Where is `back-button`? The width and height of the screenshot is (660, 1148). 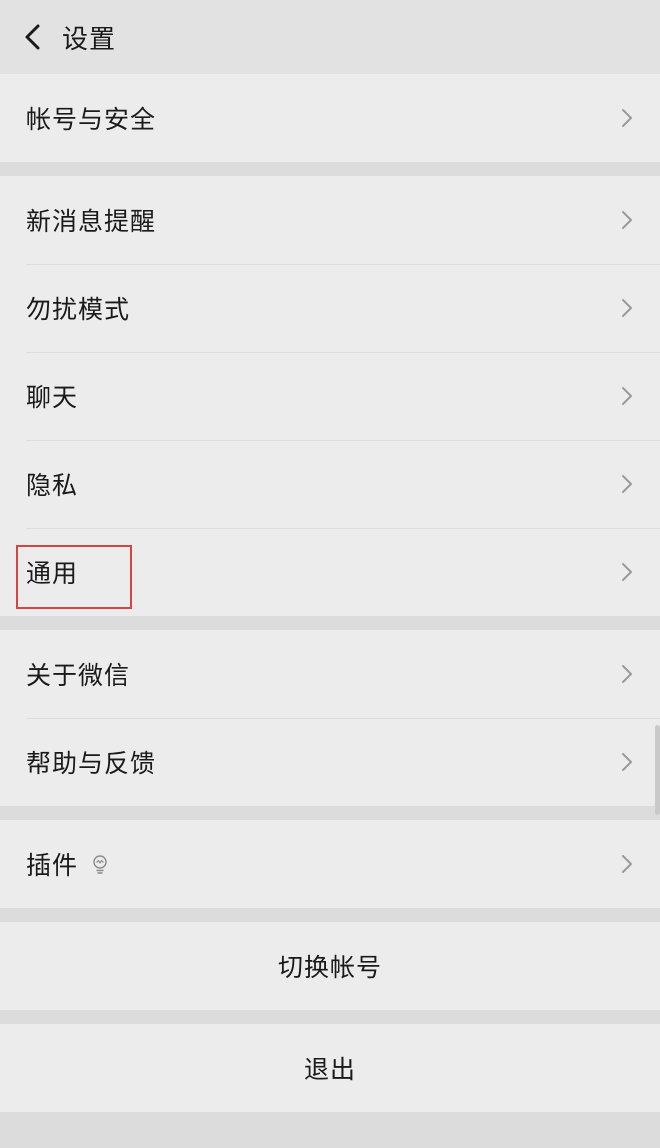
back-button is located at coordinates (34, 37).